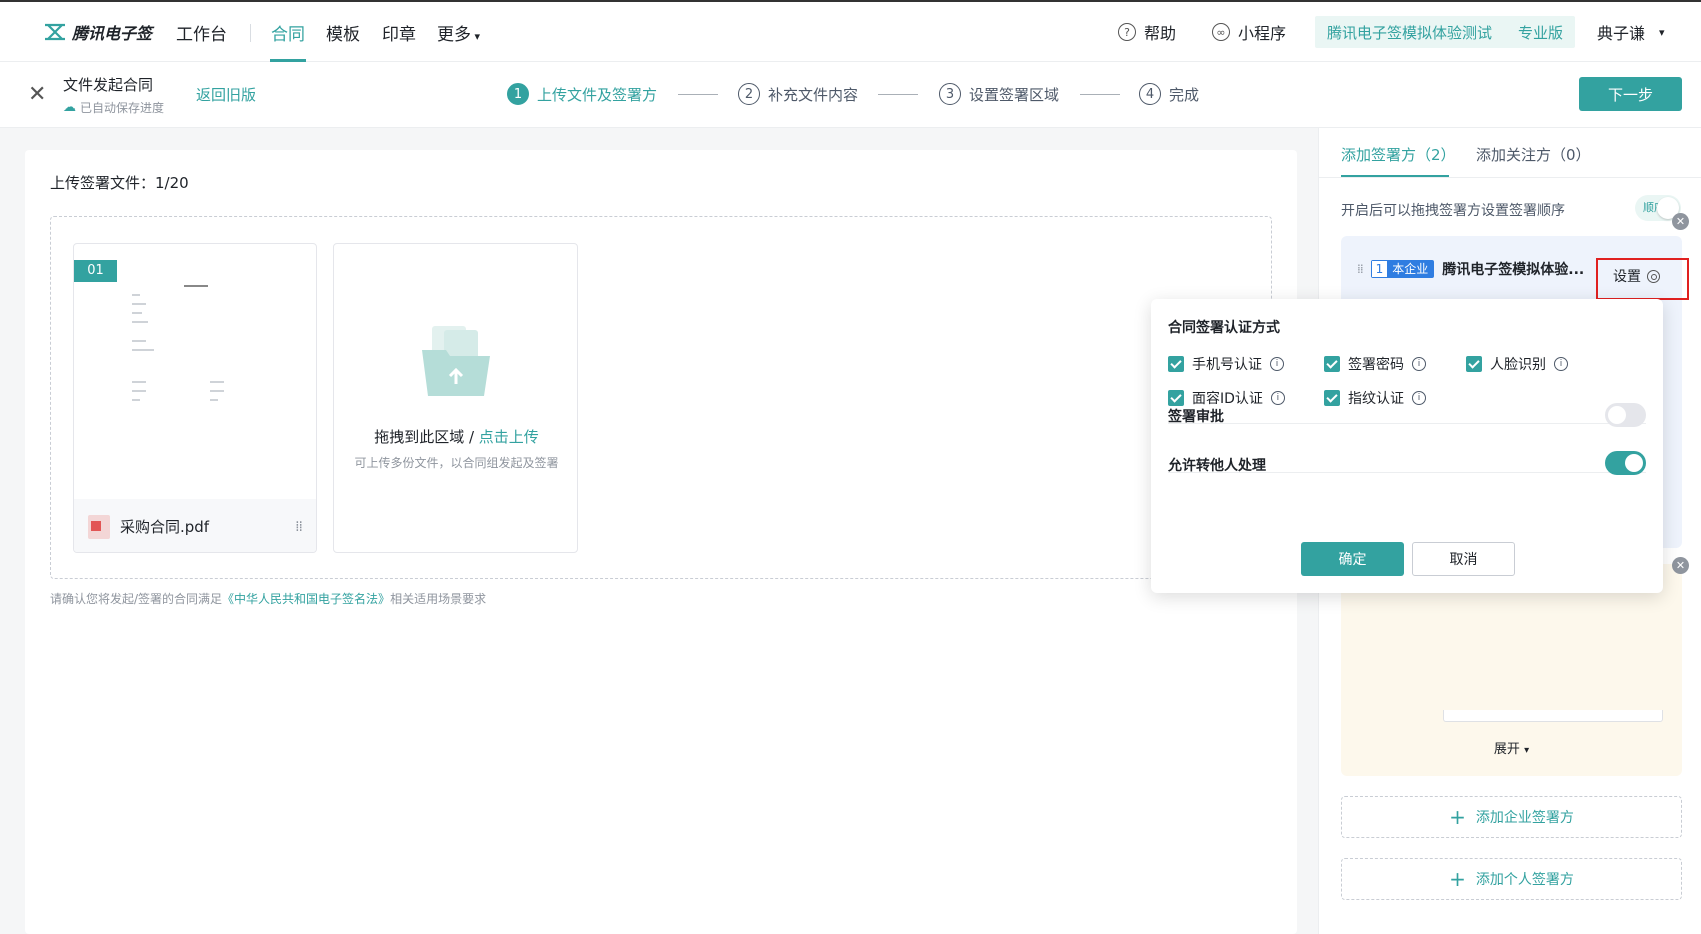  I want to click on signer-type: 本企业, so click(1410, 269).